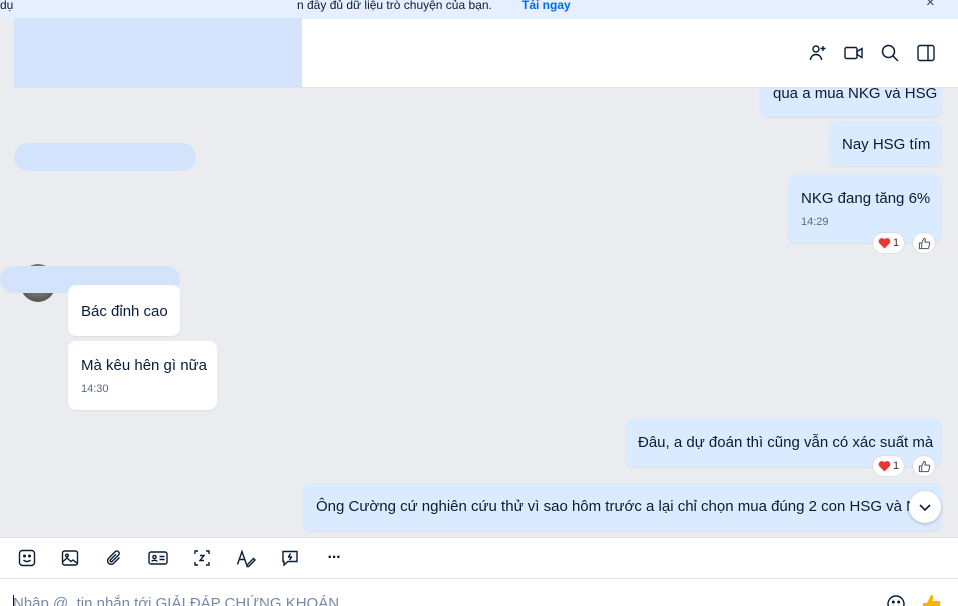 The width and height of the screenshot is (958, 606). I want to click on scroll-to-bottom-button, so click(925, 507).